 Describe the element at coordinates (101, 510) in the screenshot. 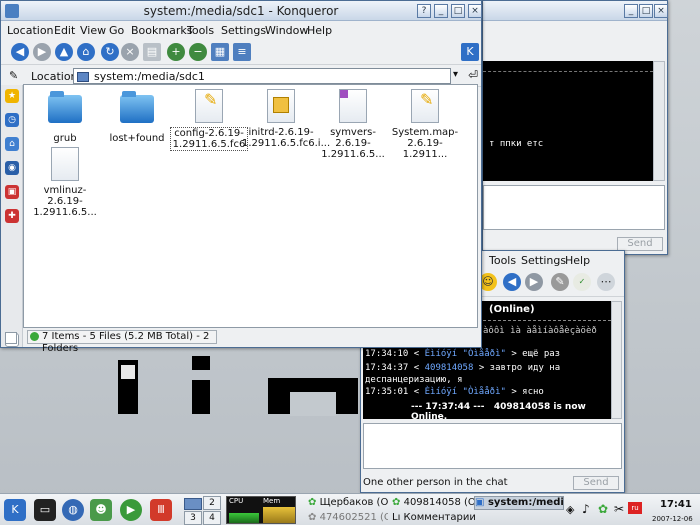

I see `kopete-icon: ☻` at that location.